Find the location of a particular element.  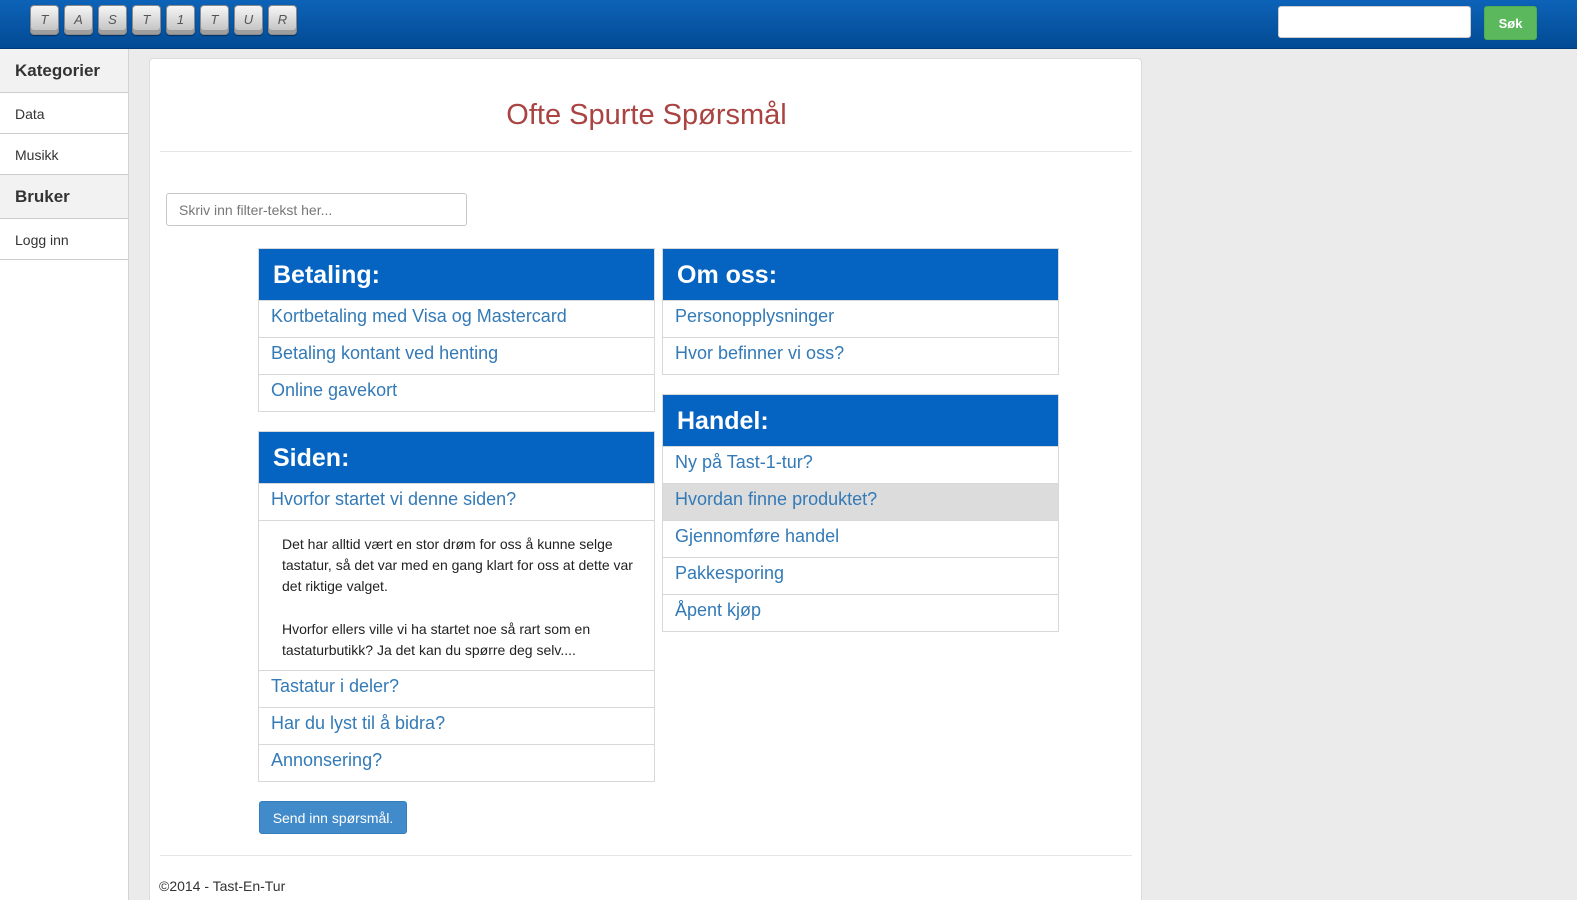

sidebar-heading-bruker: Bruker is located at coordinates (64, 197).